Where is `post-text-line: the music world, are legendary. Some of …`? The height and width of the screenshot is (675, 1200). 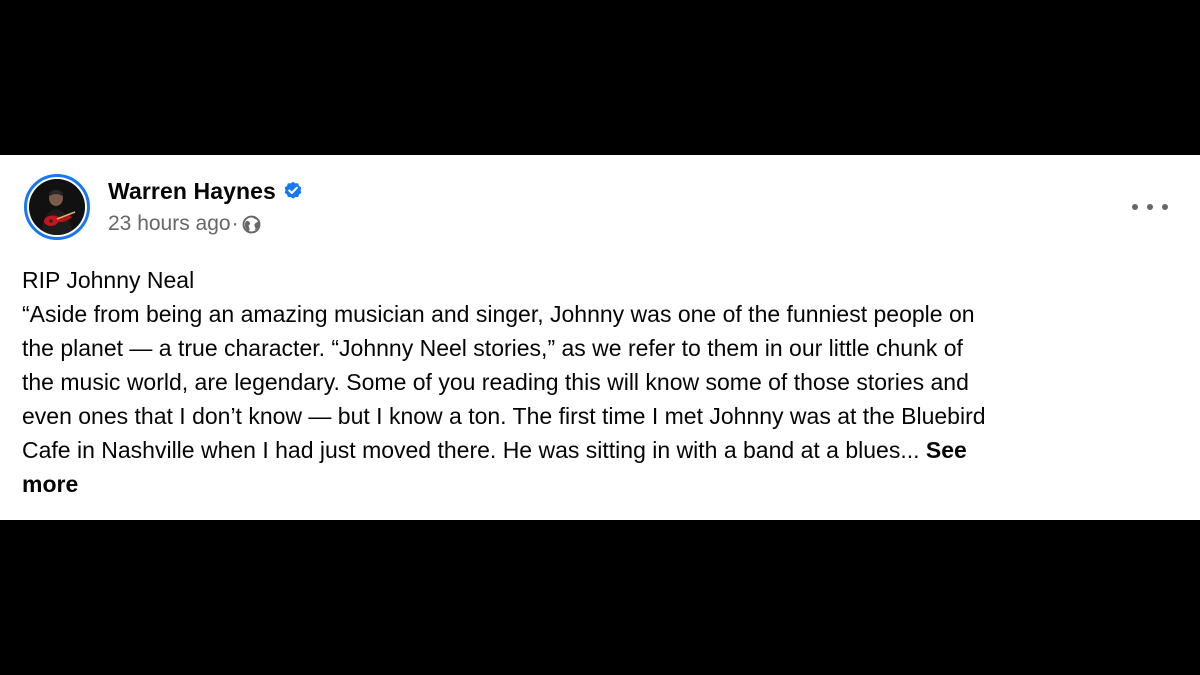
post-text-line: the music world, are legendary. Some of … is located at coordinates (495, 382).